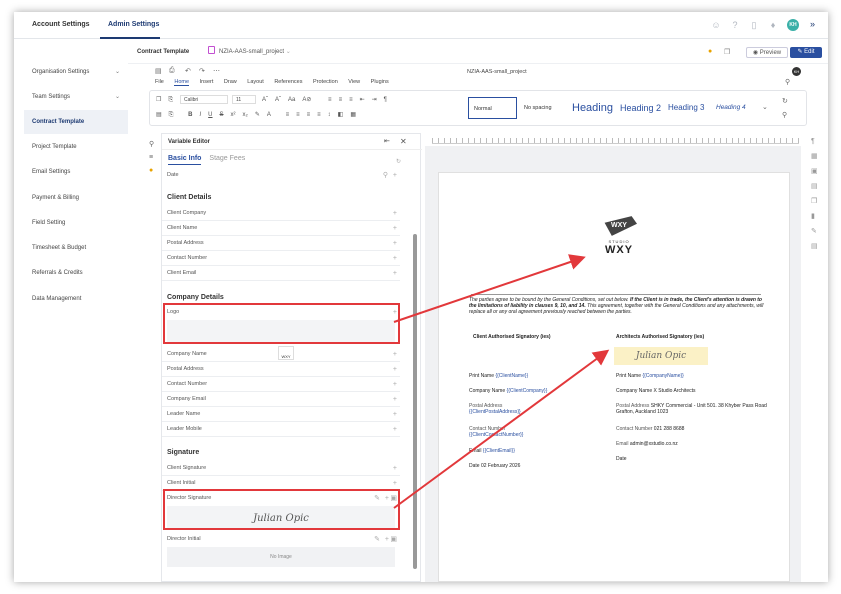 The image size is (841, 594). What do you see at coordinates (767, 52) in the screenshot?
I see `preview-button: ◉ Preview` at bounding box center [767, 52].